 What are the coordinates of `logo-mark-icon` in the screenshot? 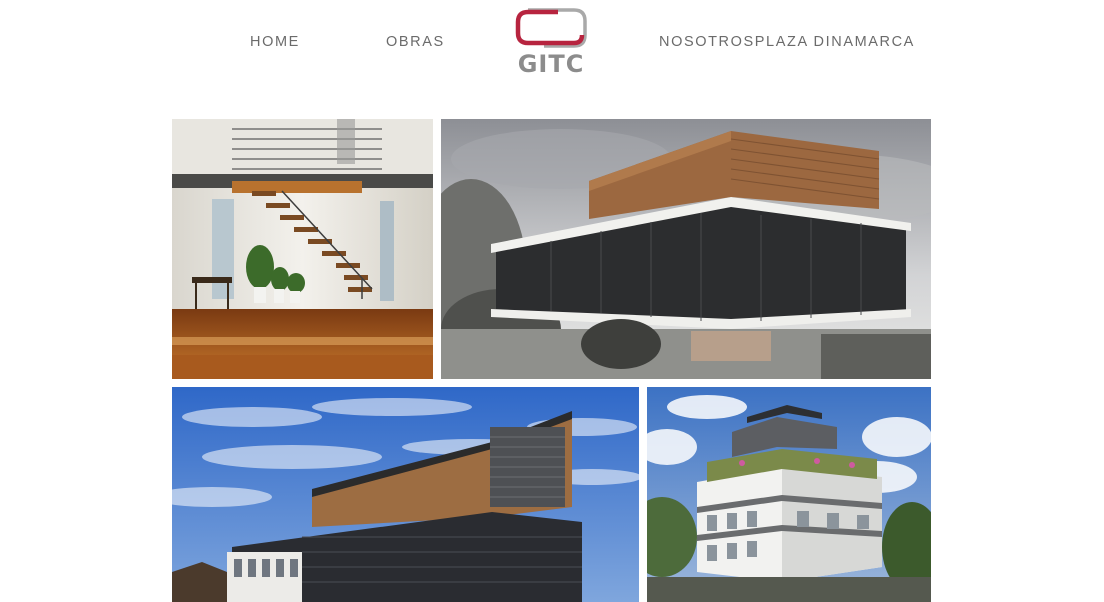 It's located at (551, 28).